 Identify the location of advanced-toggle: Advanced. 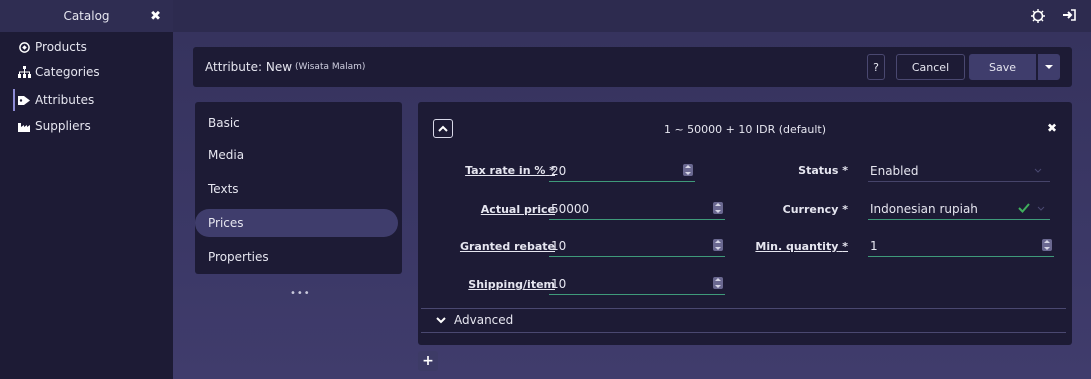
(474, 320).